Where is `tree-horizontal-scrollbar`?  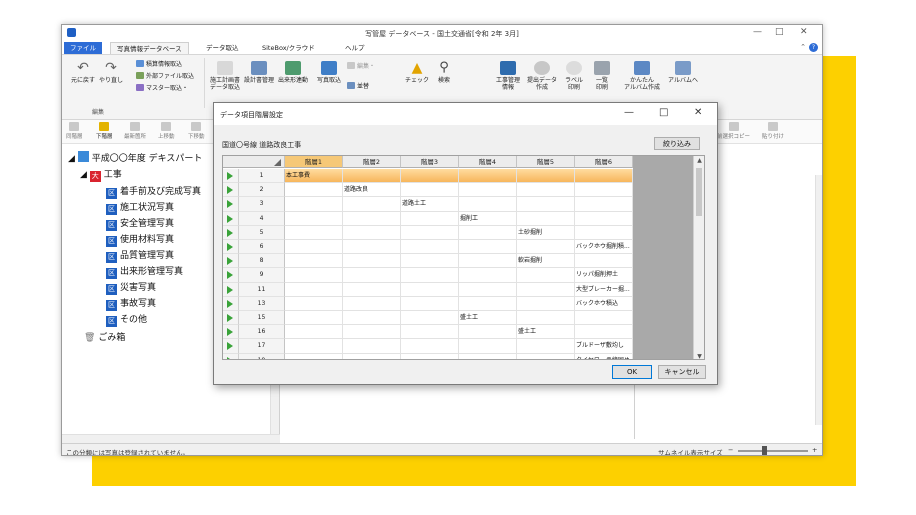
tree-horizontal-scrollbar is located at coordinates (171, 438).